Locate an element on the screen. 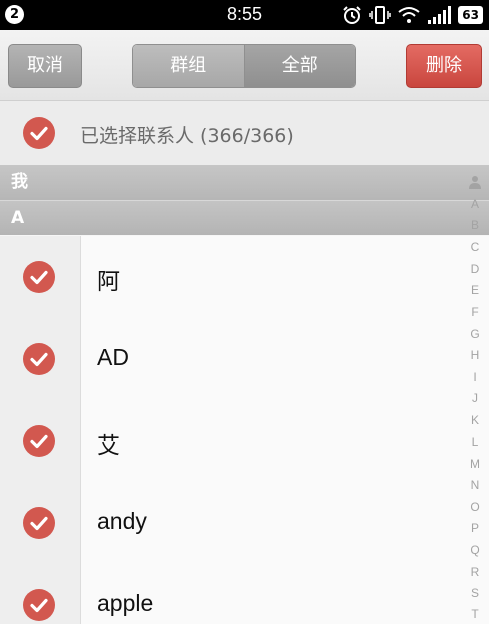  vibrate-icon is located at coordinates (380, 15).